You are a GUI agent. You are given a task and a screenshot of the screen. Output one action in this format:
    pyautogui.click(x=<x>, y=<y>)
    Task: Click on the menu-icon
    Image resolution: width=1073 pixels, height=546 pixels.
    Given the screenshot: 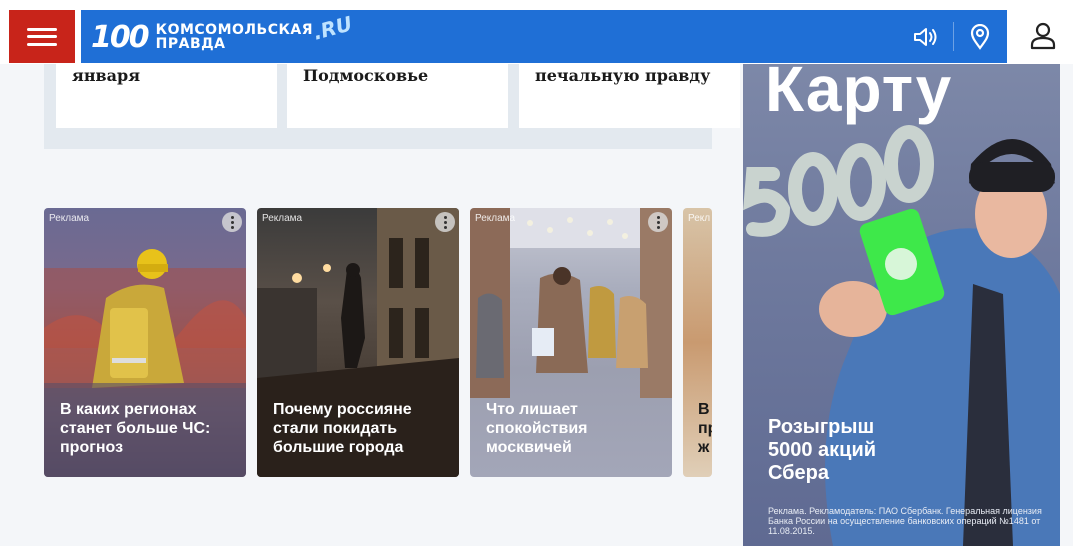 What is the action you would take?
    pyautogui.click(x=42, y=36)
    